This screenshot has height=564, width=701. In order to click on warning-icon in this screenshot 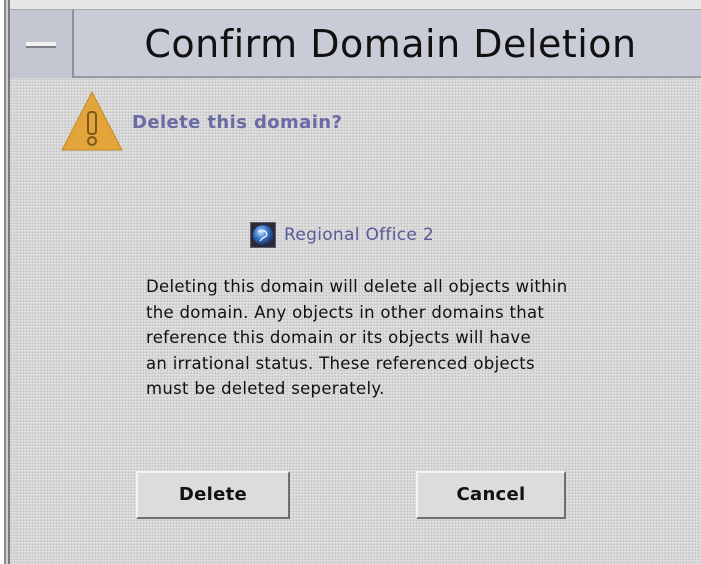, I will do `click(92, 120)`.